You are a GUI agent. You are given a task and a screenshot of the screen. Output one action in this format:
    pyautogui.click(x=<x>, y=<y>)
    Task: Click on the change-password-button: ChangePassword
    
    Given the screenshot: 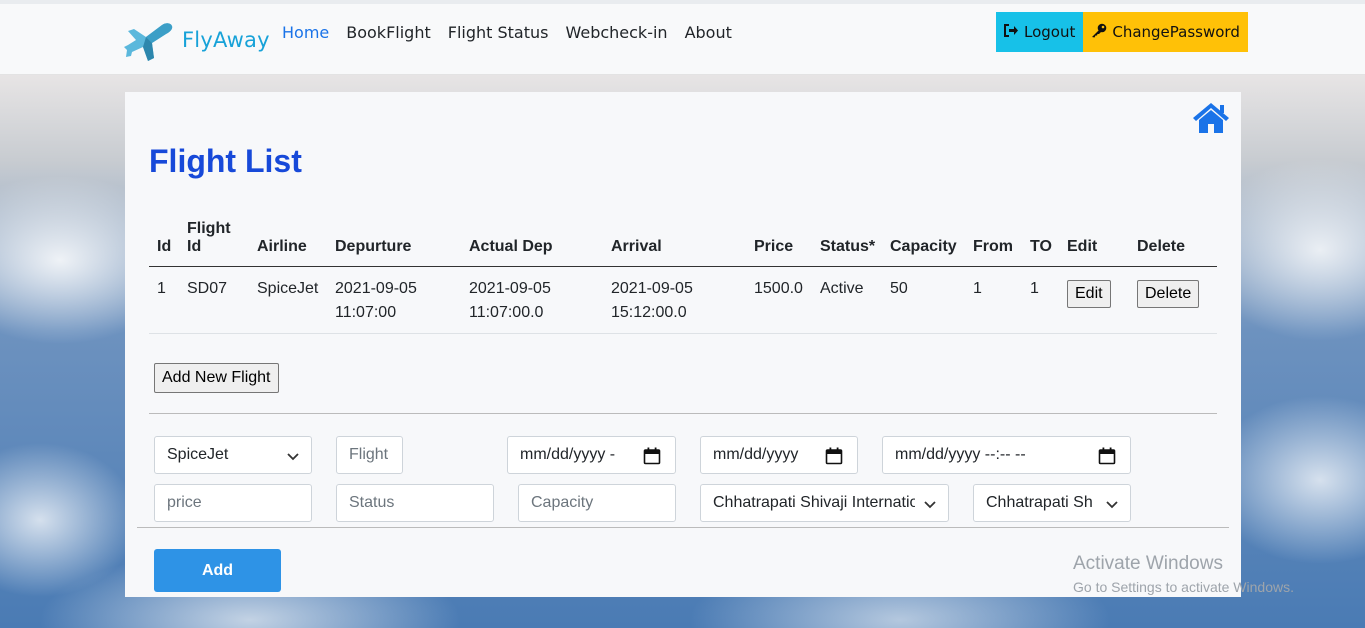 What is the action you would take?
    pyautogui.click(x=1165, y=32)
    